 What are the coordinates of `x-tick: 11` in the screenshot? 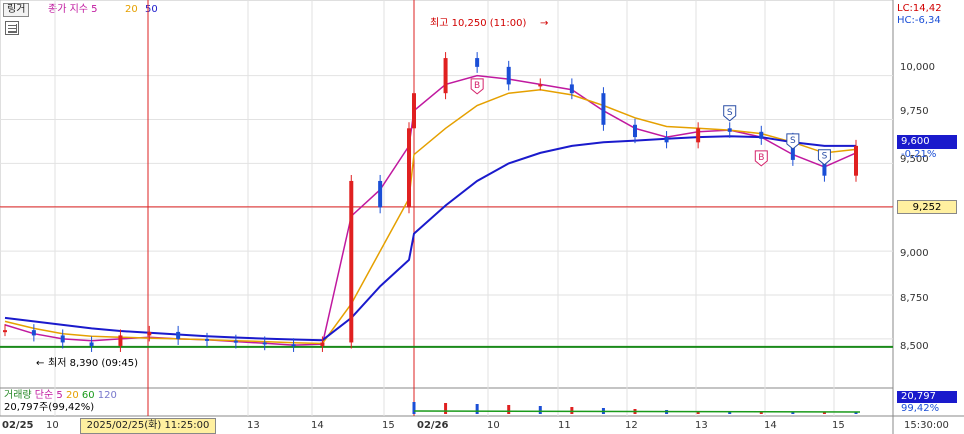 It's located at (564, 425).